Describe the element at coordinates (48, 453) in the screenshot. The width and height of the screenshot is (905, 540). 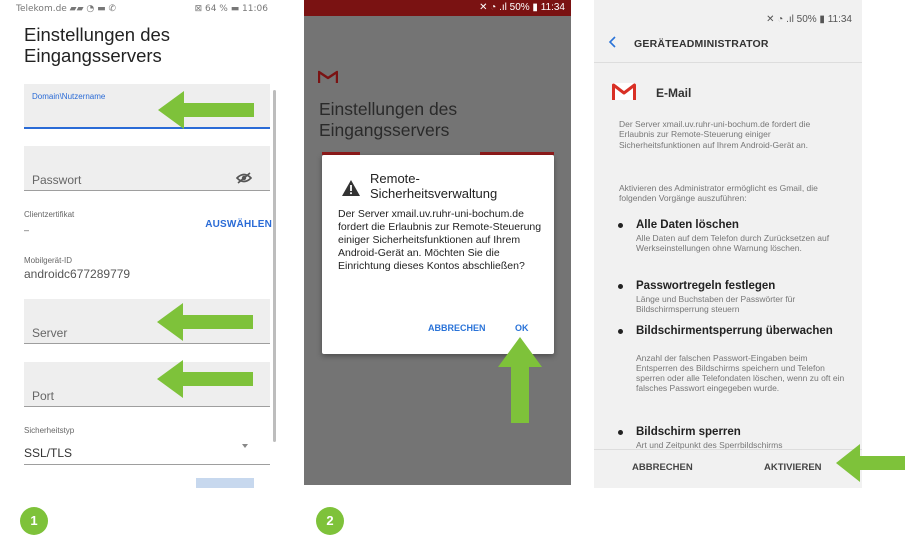
I see `security-type-select: SSL/TLS` at that location.